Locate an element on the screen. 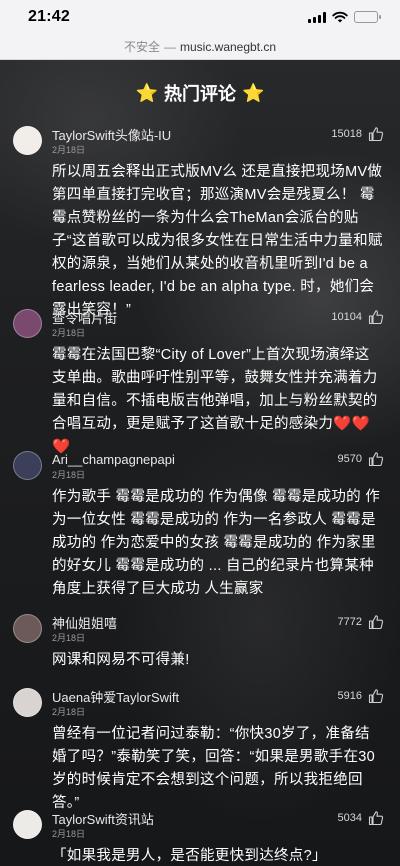  status-time: 21:42 is located at coordinates (49, 16).